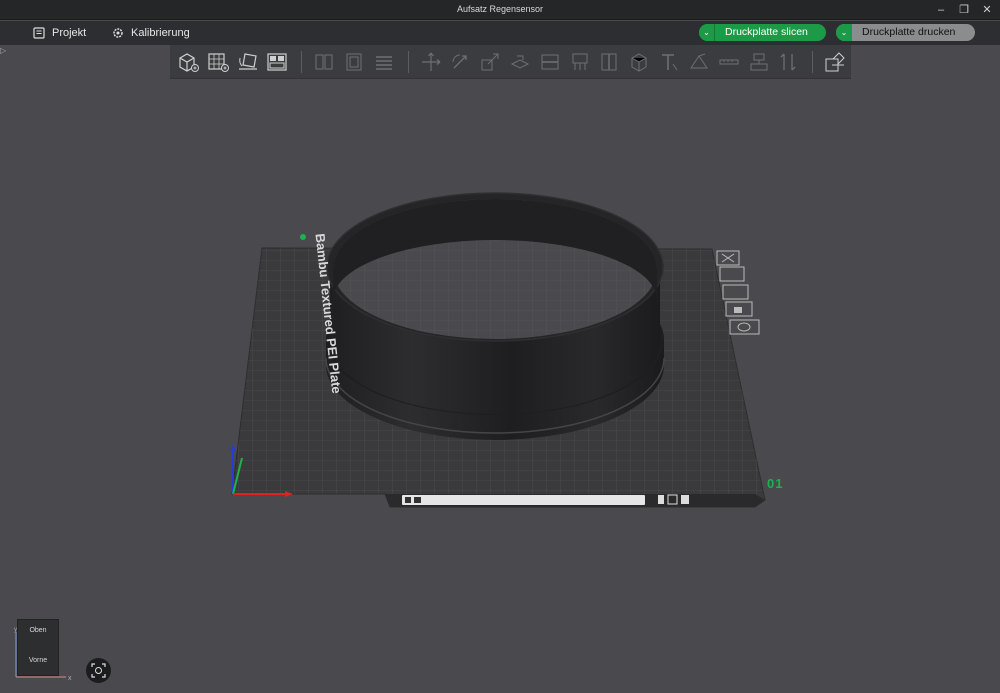  Describe the element at coordinates (15, 630) in the screenshot. I see `view-cube-axis-y: y` at that location.